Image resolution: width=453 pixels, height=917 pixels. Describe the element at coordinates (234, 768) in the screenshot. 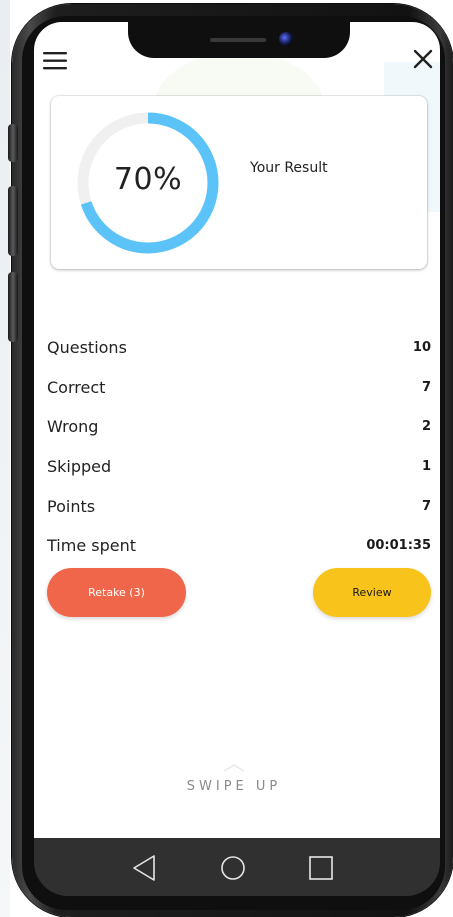

I see `chevron-up-icon` at that location.